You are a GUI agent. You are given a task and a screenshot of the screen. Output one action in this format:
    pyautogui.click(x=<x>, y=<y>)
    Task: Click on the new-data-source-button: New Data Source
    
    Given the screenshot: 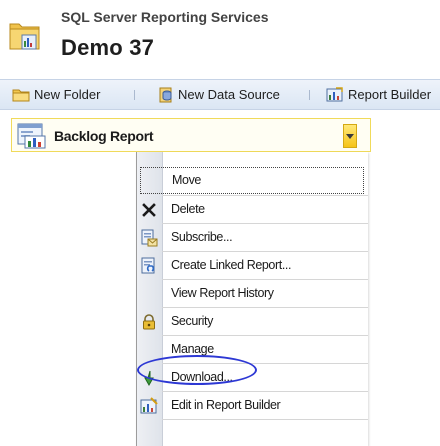 What is the action you would take?
    pyautogui.click(x=219, y=94)
    